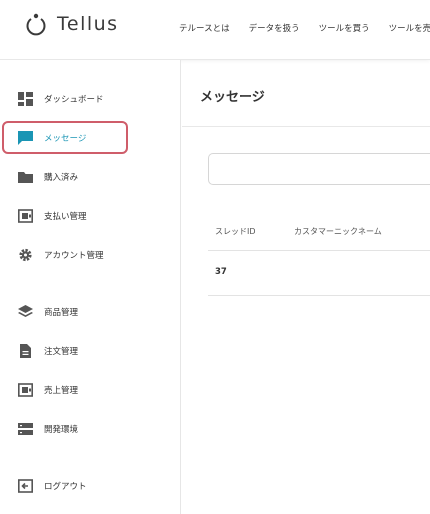 The height and width of the screenshot is (514, 430). What do you see at coordinates (90, 138) in the screenshot?
I see `sidebar-item-messages: メッセージ` at bounding box center [90, 138].